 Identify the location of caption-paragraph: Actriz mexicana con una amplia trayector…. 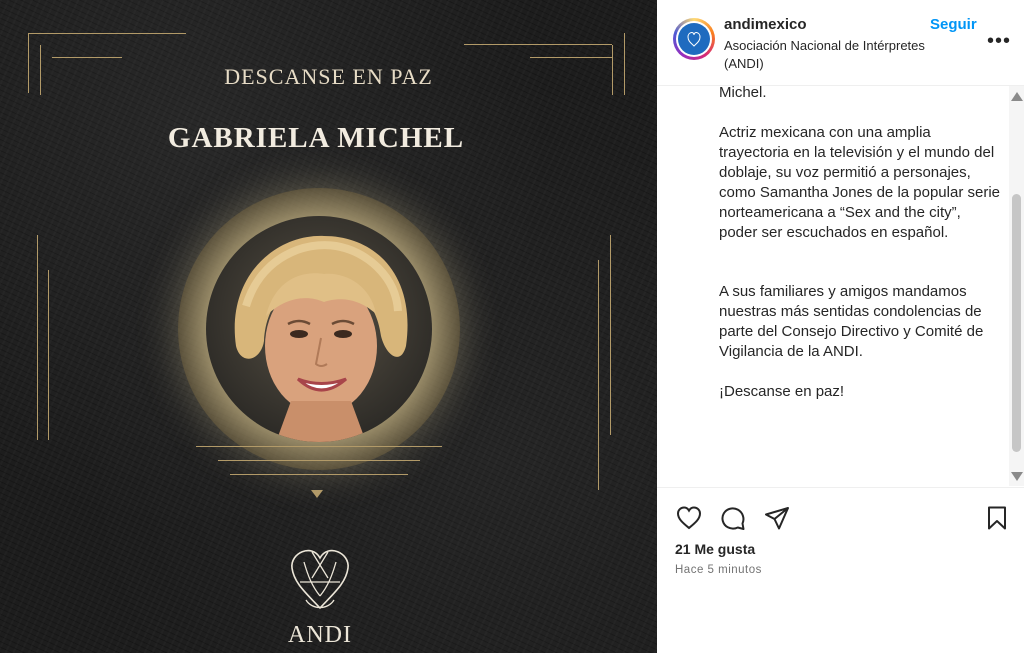
(860, 182).